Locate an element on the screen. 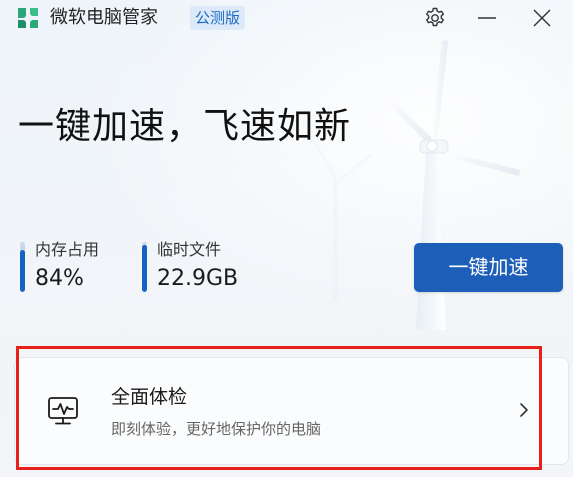 This screenshot has height=477, width=573. settings-button is located at coordinates (435, 18).